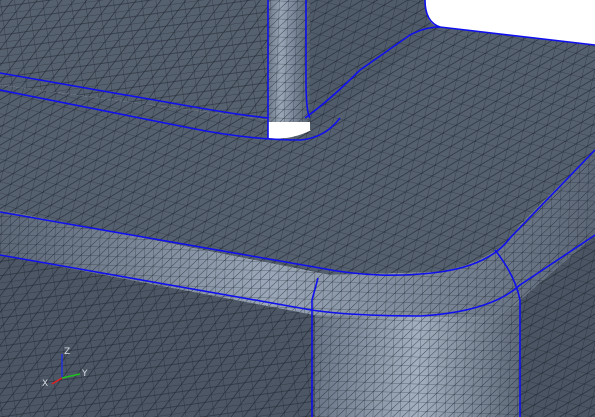  What do you see at coordinates (45, 384) in the screenshot?
I see `x-axis-label: X` at bounding box center [45, 384].